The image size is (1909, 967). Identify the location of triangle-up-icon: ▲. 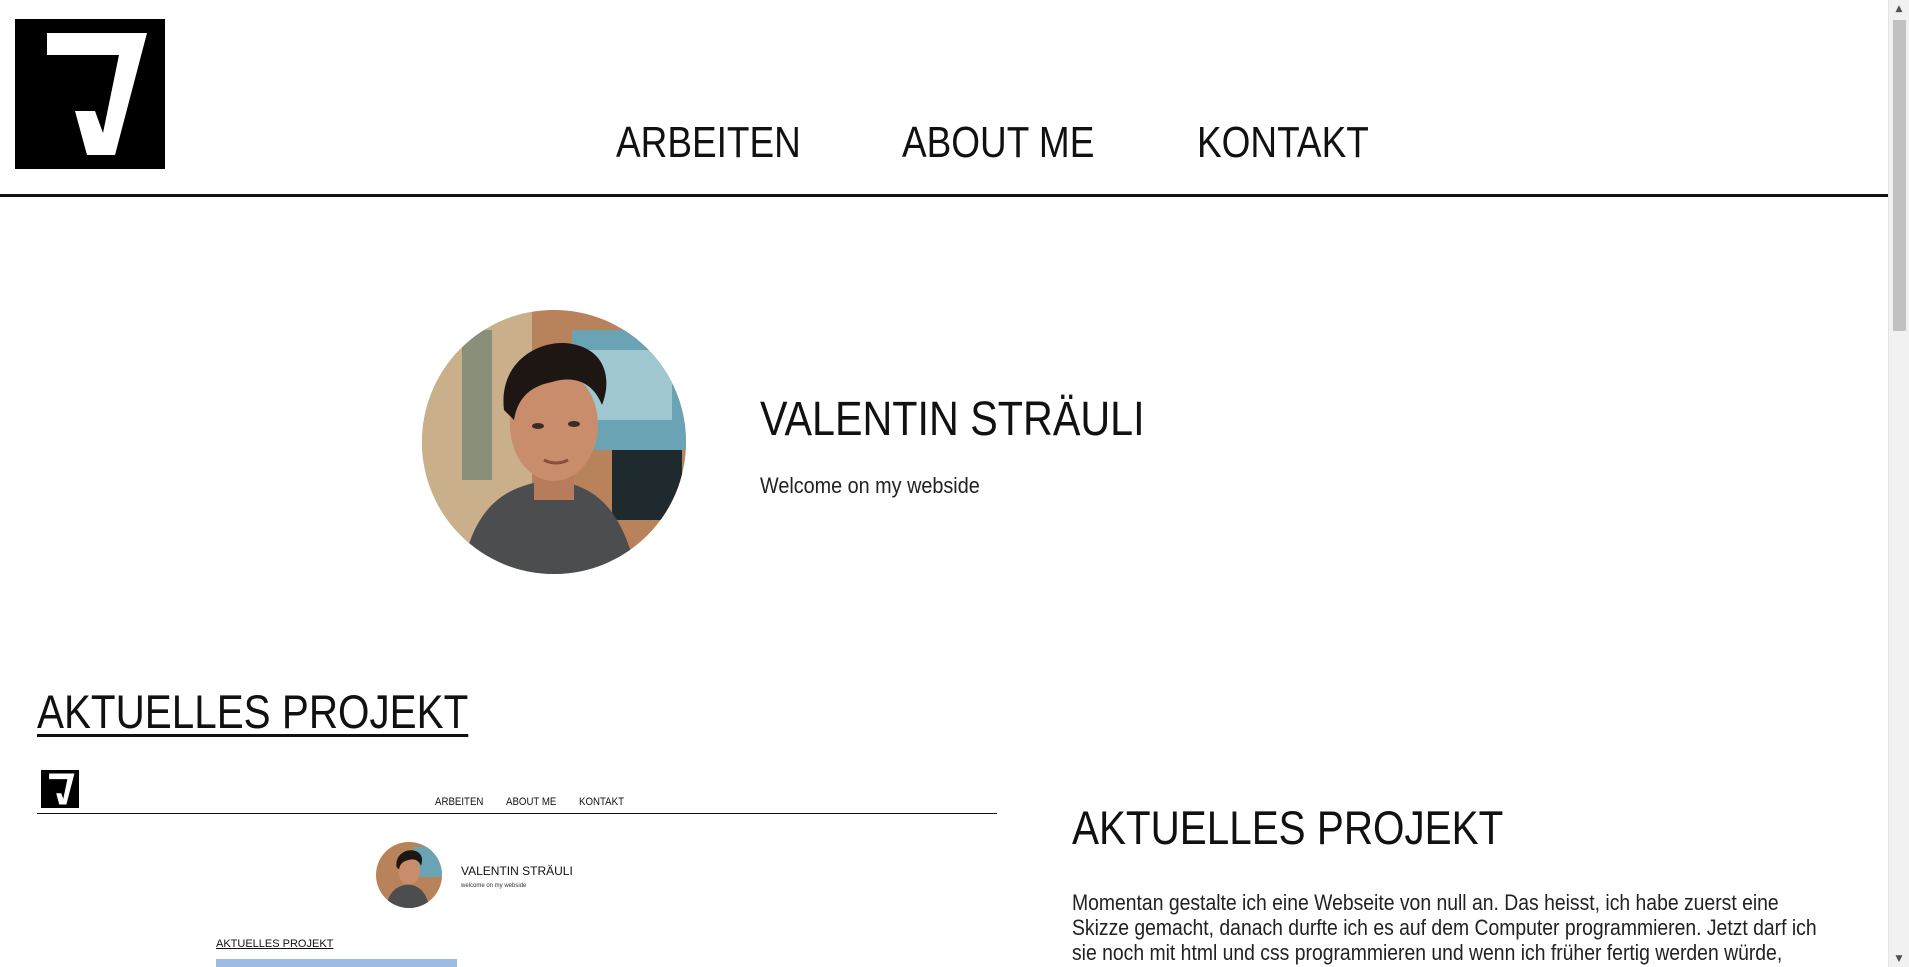
(1899, 8).